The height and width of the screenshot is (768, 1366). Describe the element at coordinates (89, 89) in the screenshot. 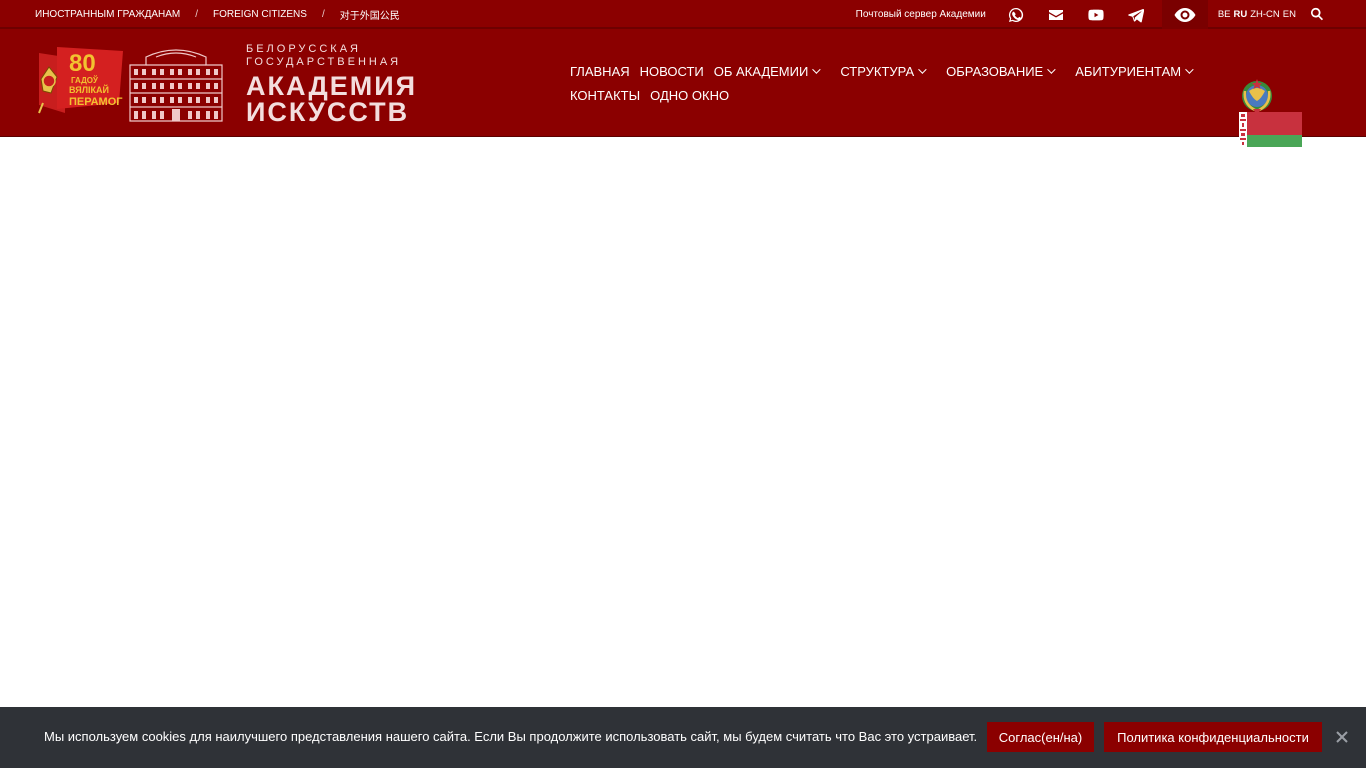

I see `logo-line2: ВЯЛІКАЙ` at that location.